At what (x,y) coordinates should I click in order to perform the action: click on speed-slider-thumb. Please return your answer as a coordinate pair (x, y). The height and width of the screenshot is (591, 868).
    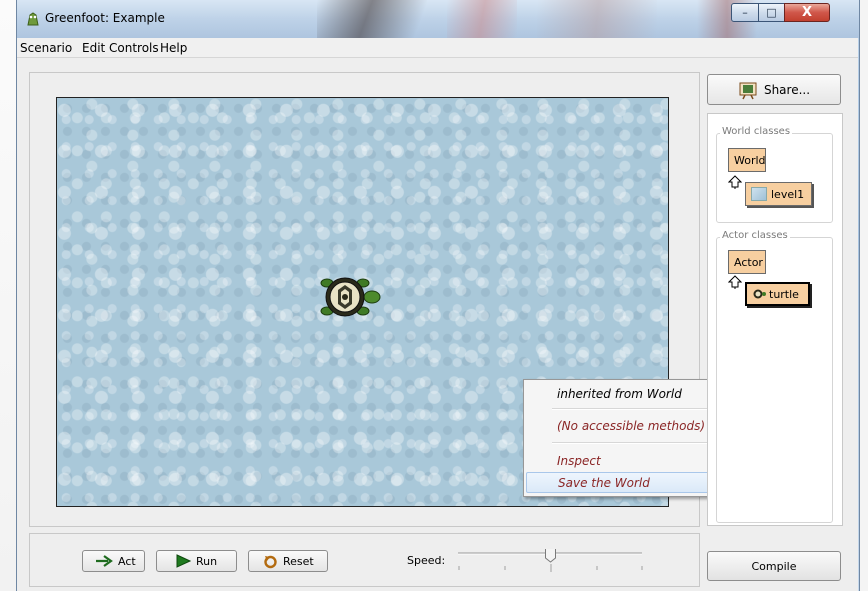
    Looking at the image, I should click on (550, 556).